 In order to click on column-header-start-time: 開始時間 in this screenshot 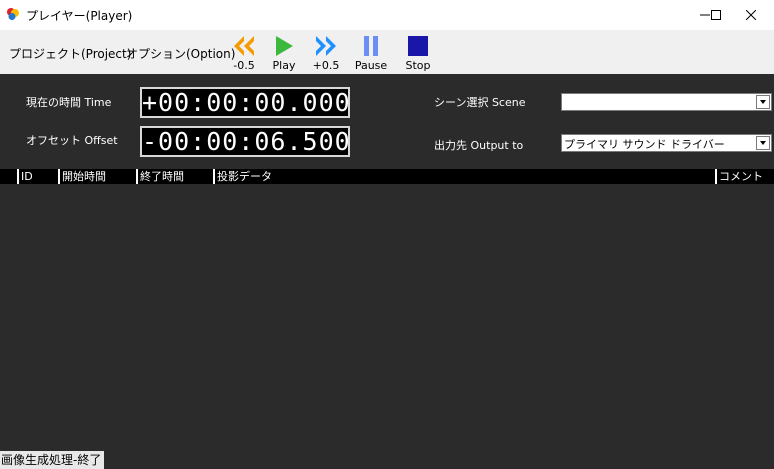, I will do `click(82, 176)`.